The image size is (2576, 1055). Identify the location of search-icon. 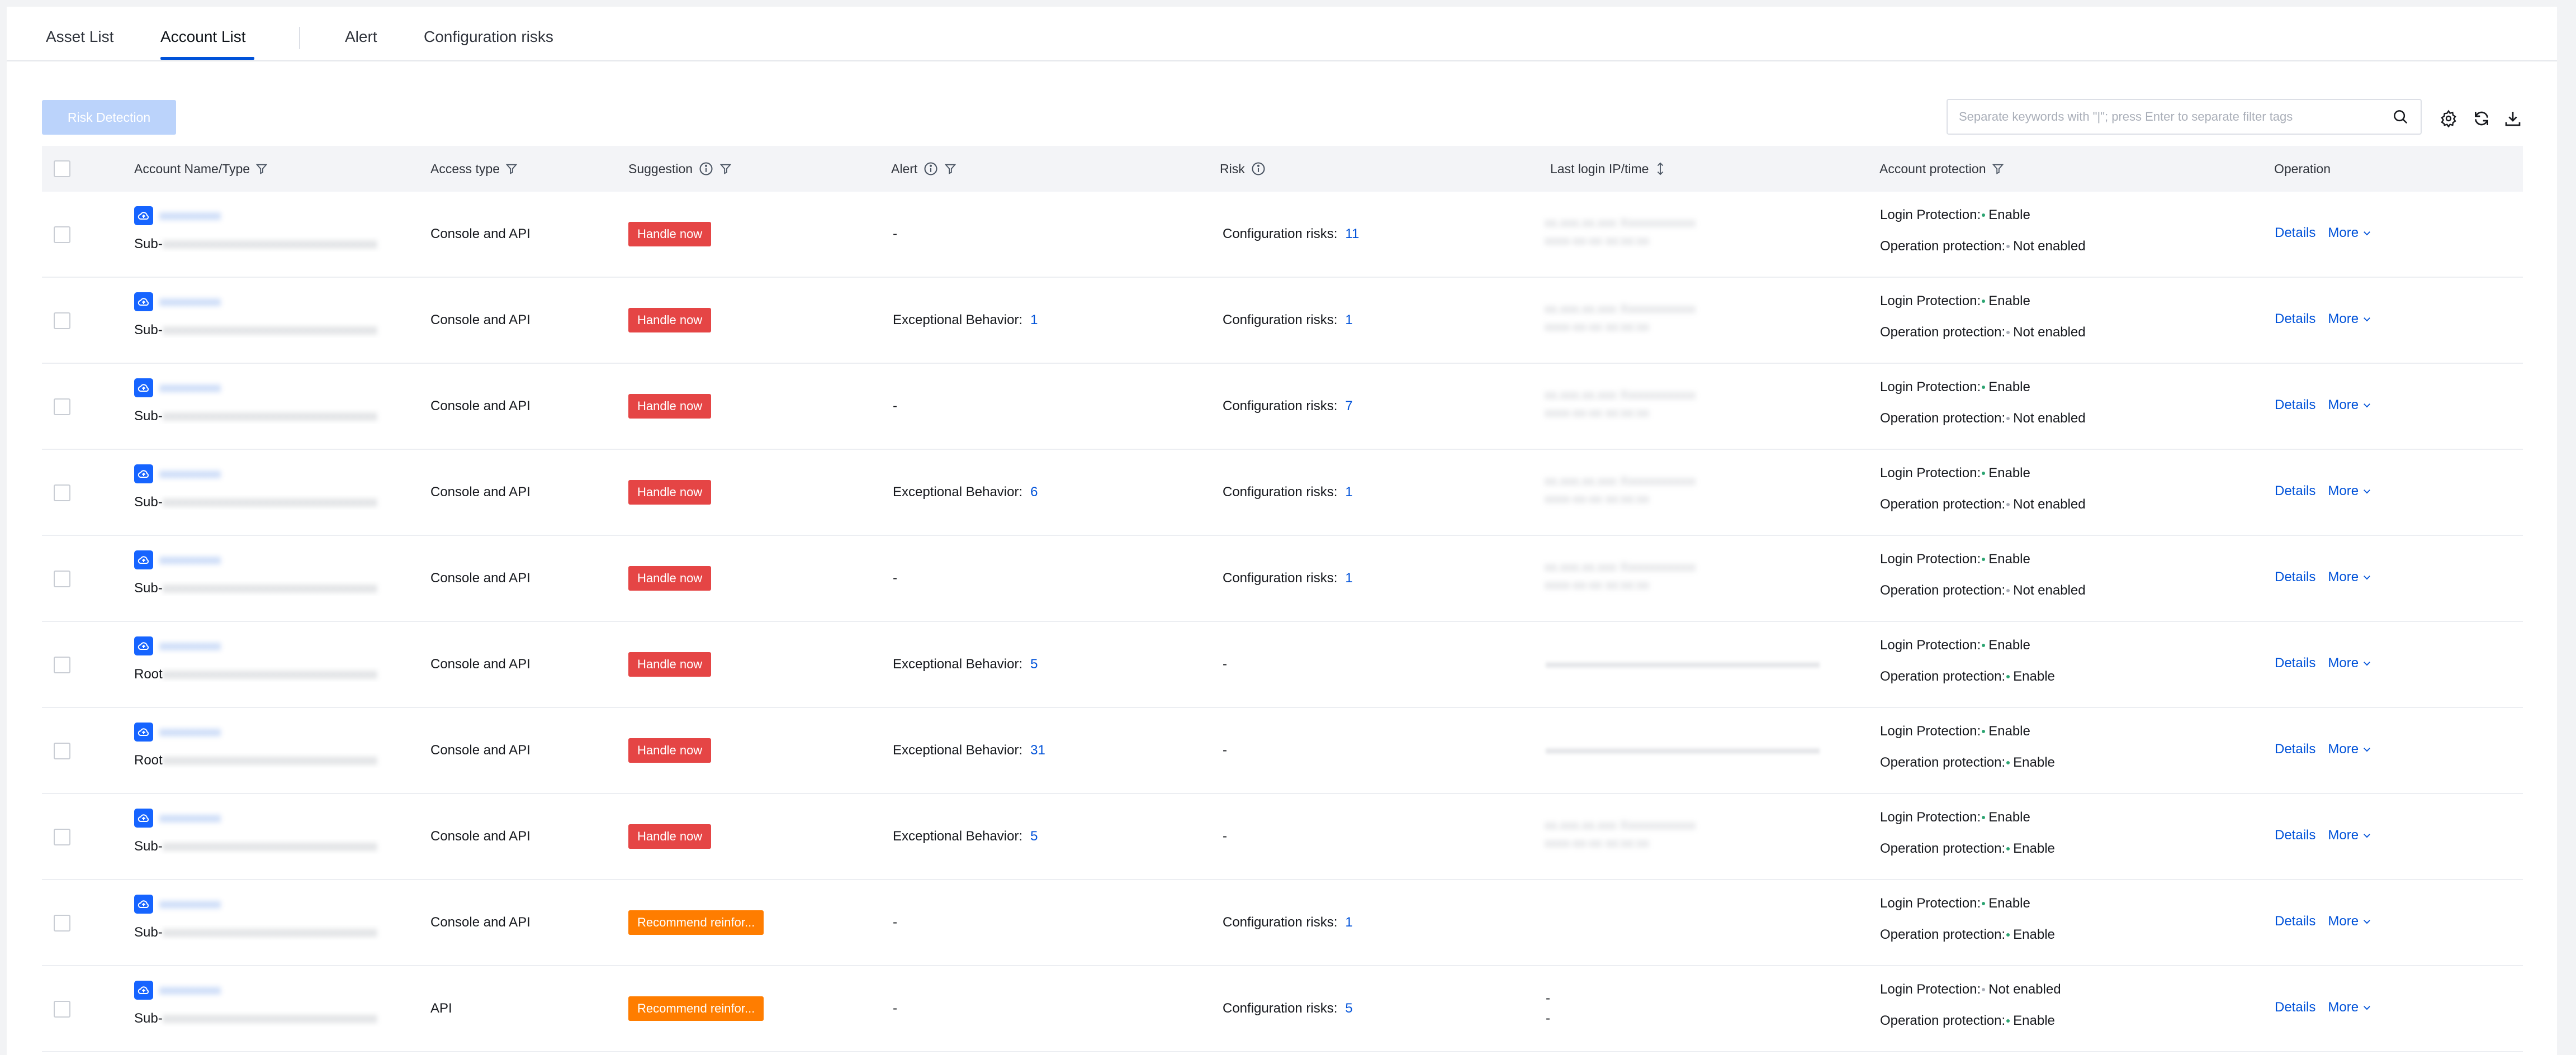
(2400, 117).